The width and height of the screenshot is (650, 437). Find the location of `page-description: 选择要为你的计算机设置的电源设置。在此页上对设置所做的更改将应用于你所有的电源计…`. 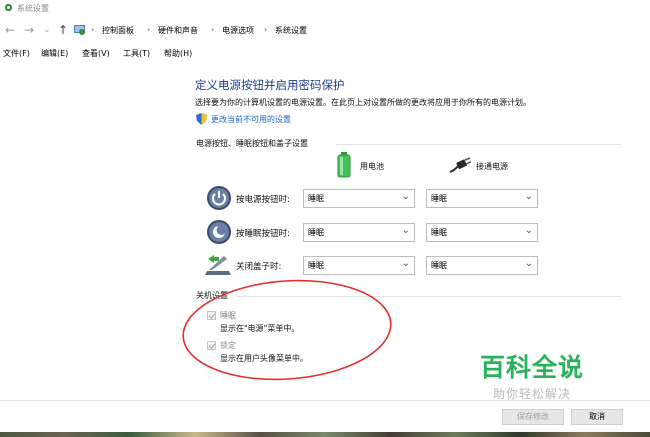

page-description: 选择要为你的计算机设置的电源设置。在此页上对设置所做的更改将应用于你所有的电源计… is located at coordinates (363, 102).